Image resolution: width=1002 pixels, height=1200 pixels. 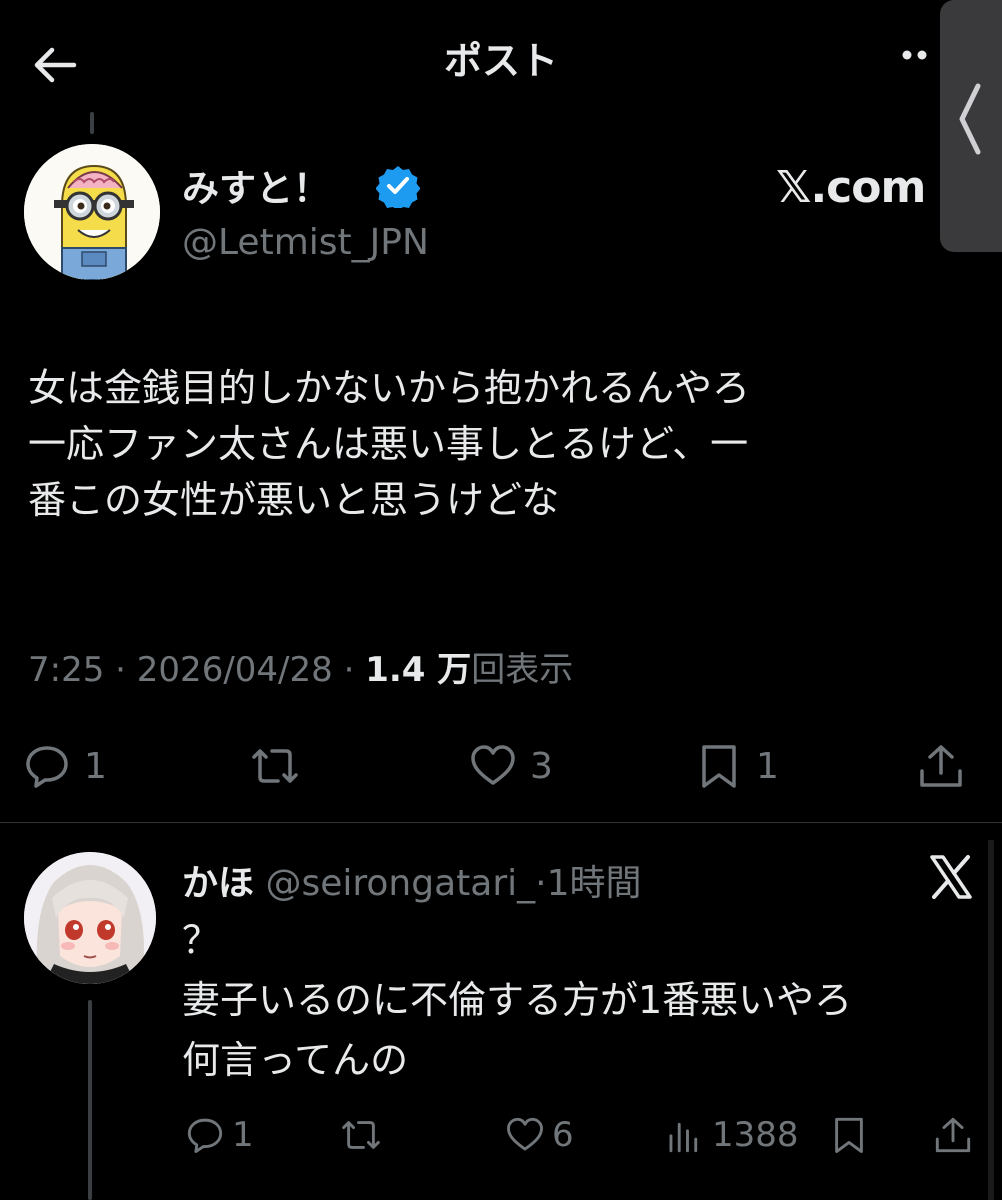 What do you see at coordinates (500, 61) in the screenshot?
I see `page-title: ポスト` at bounding box center [500, 61].